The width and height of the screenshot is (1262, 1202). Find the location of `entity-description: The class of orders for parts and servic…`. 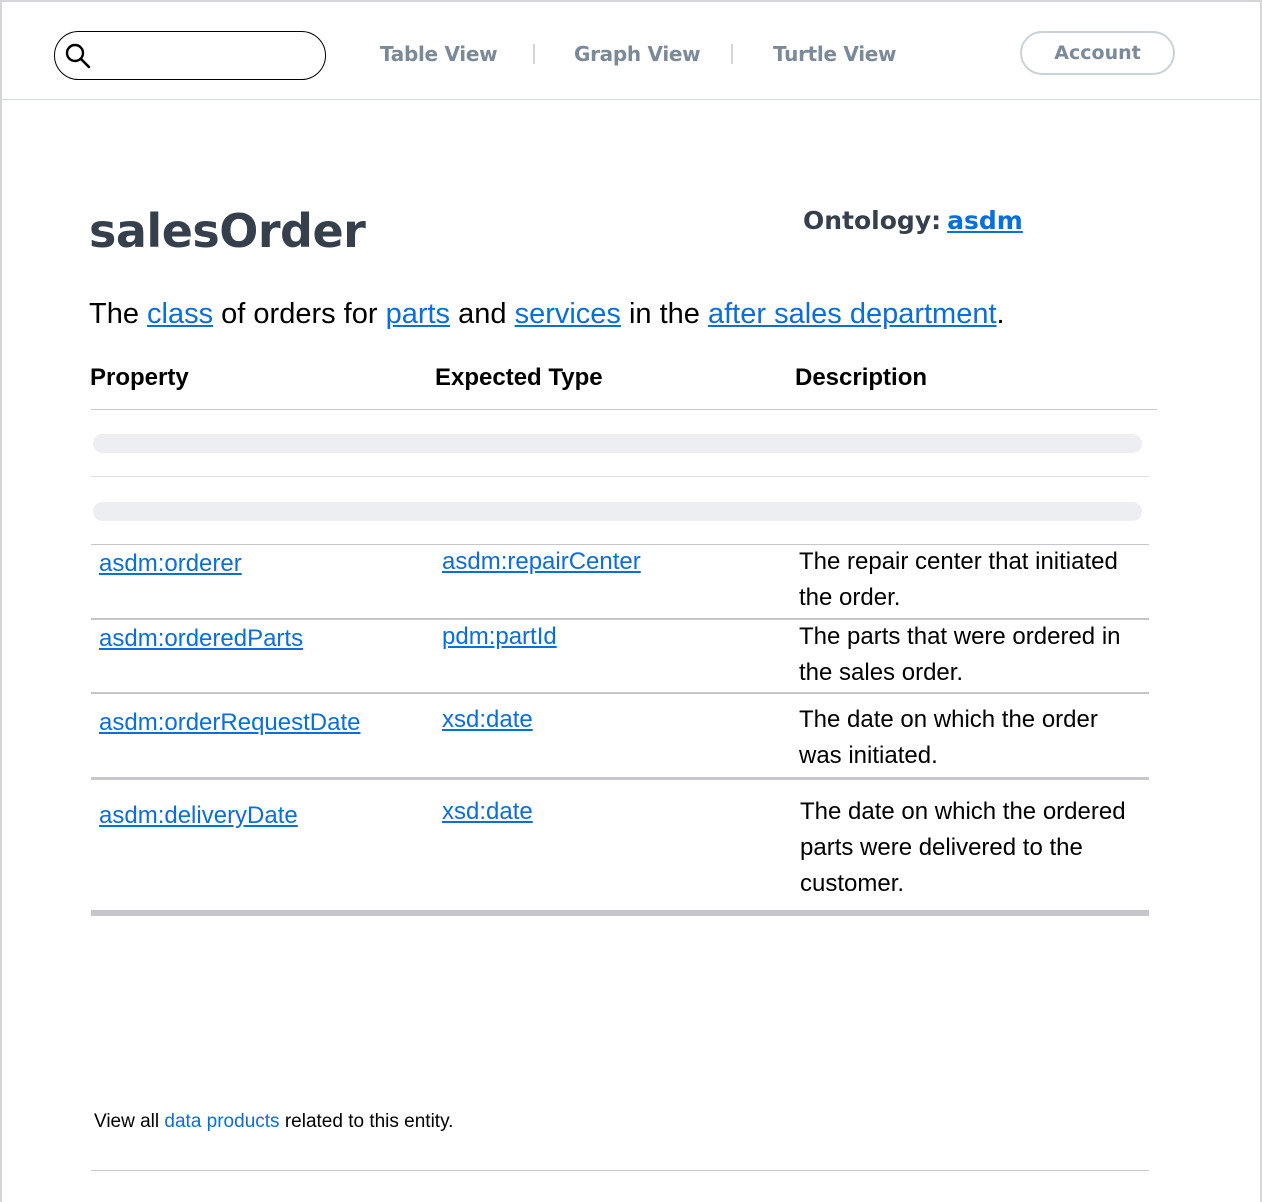

entity-description: The class of orders for parts and servic… is located at coordinates (547, 314).